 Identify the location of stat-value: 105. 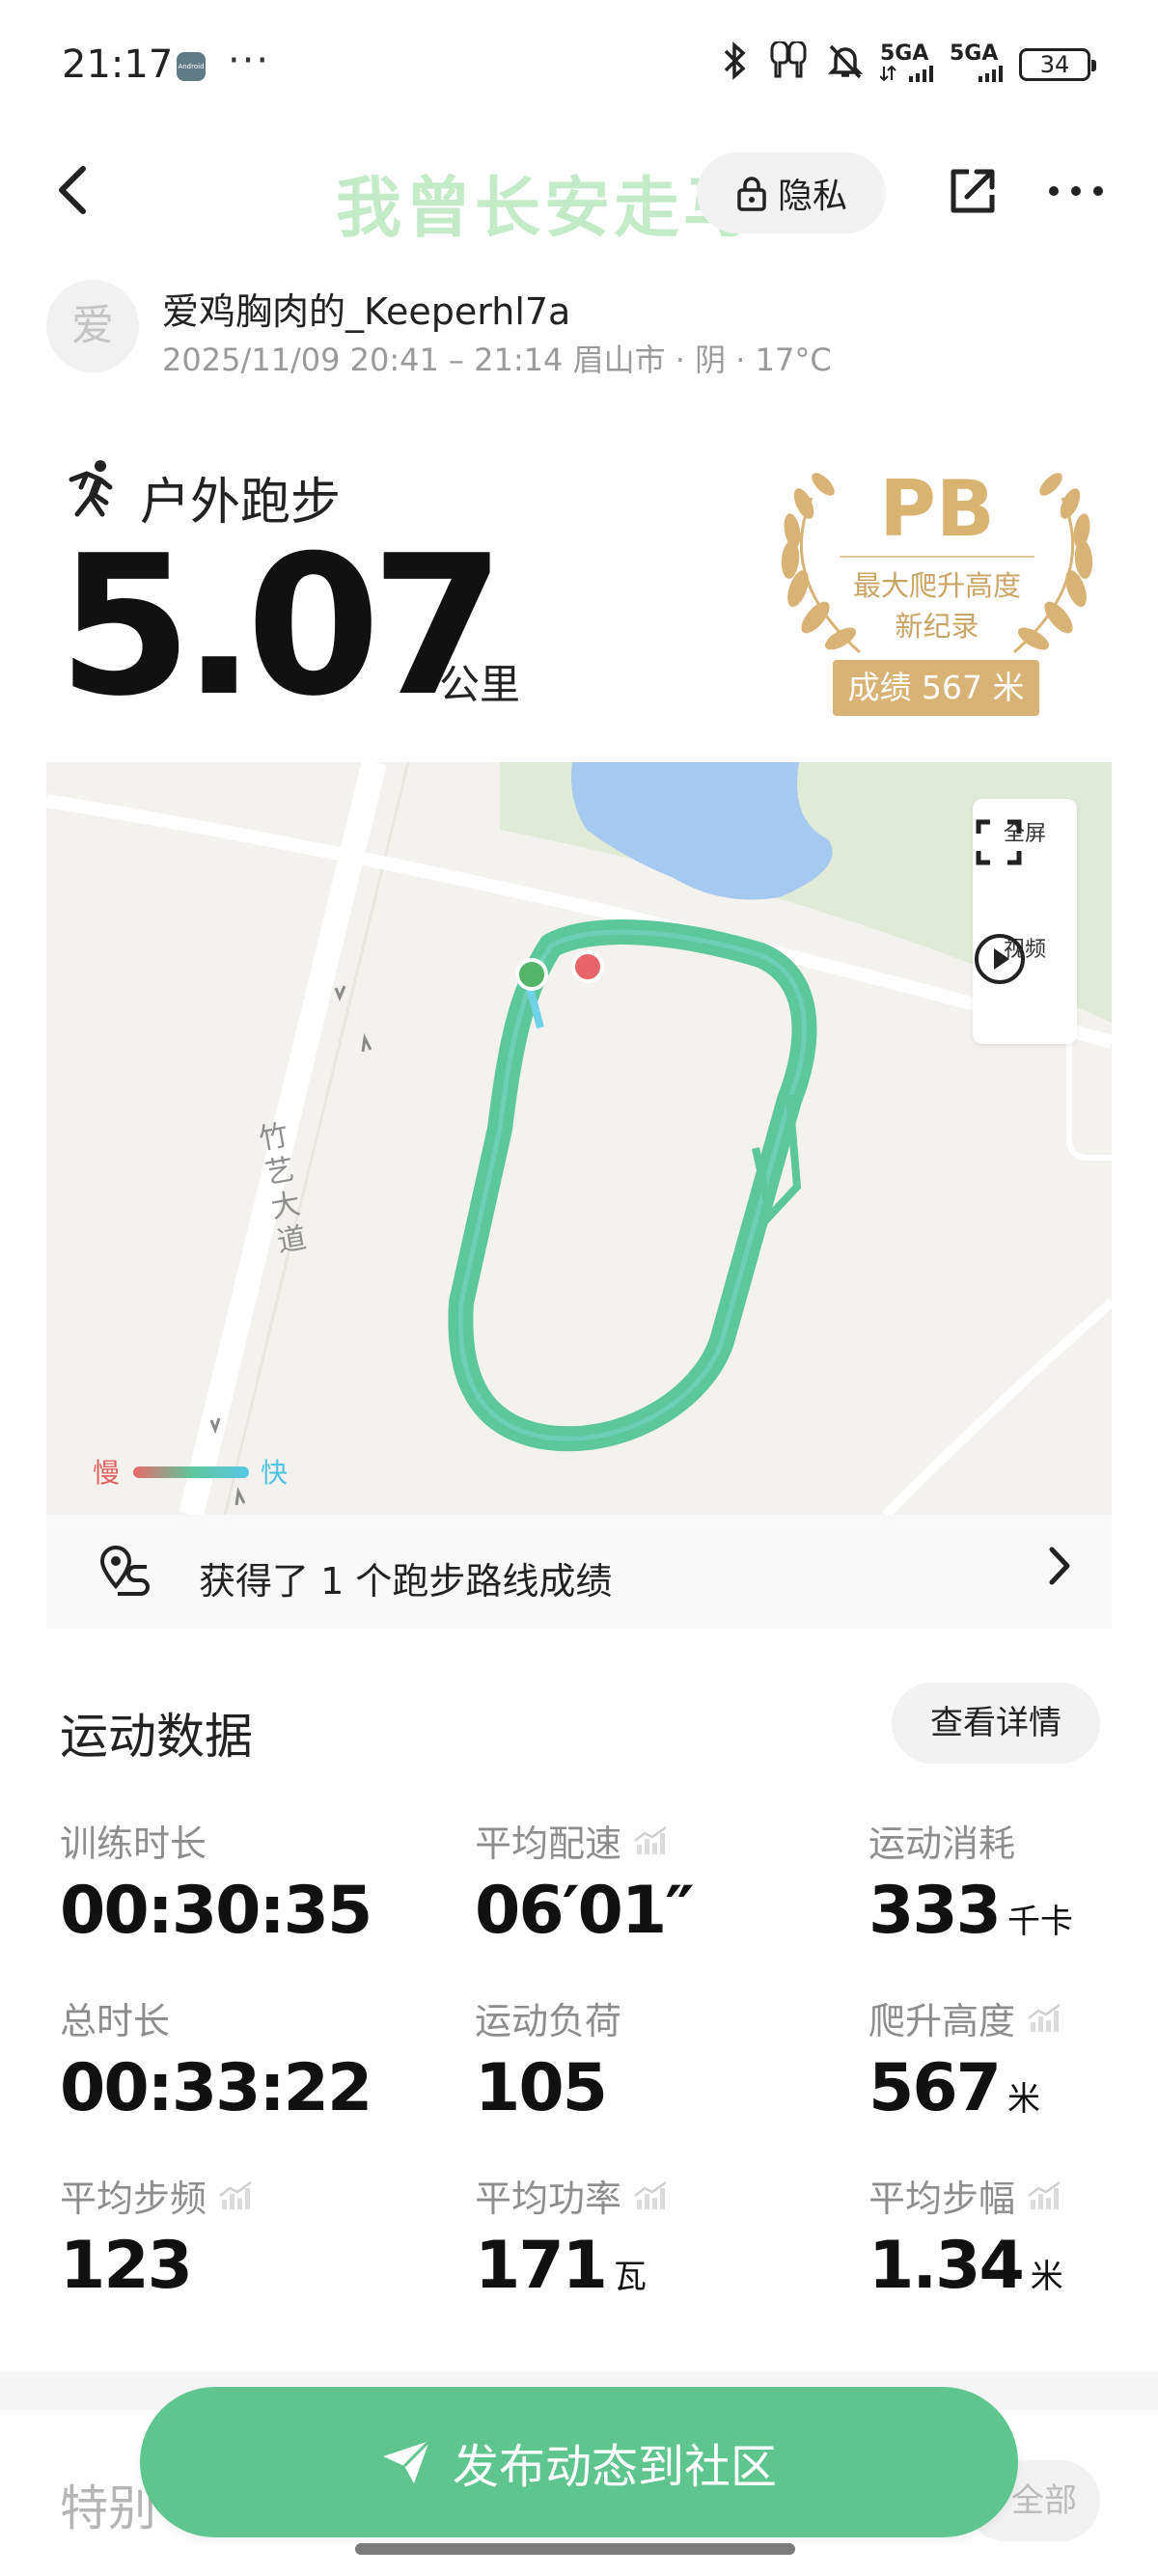
(548, 2088).